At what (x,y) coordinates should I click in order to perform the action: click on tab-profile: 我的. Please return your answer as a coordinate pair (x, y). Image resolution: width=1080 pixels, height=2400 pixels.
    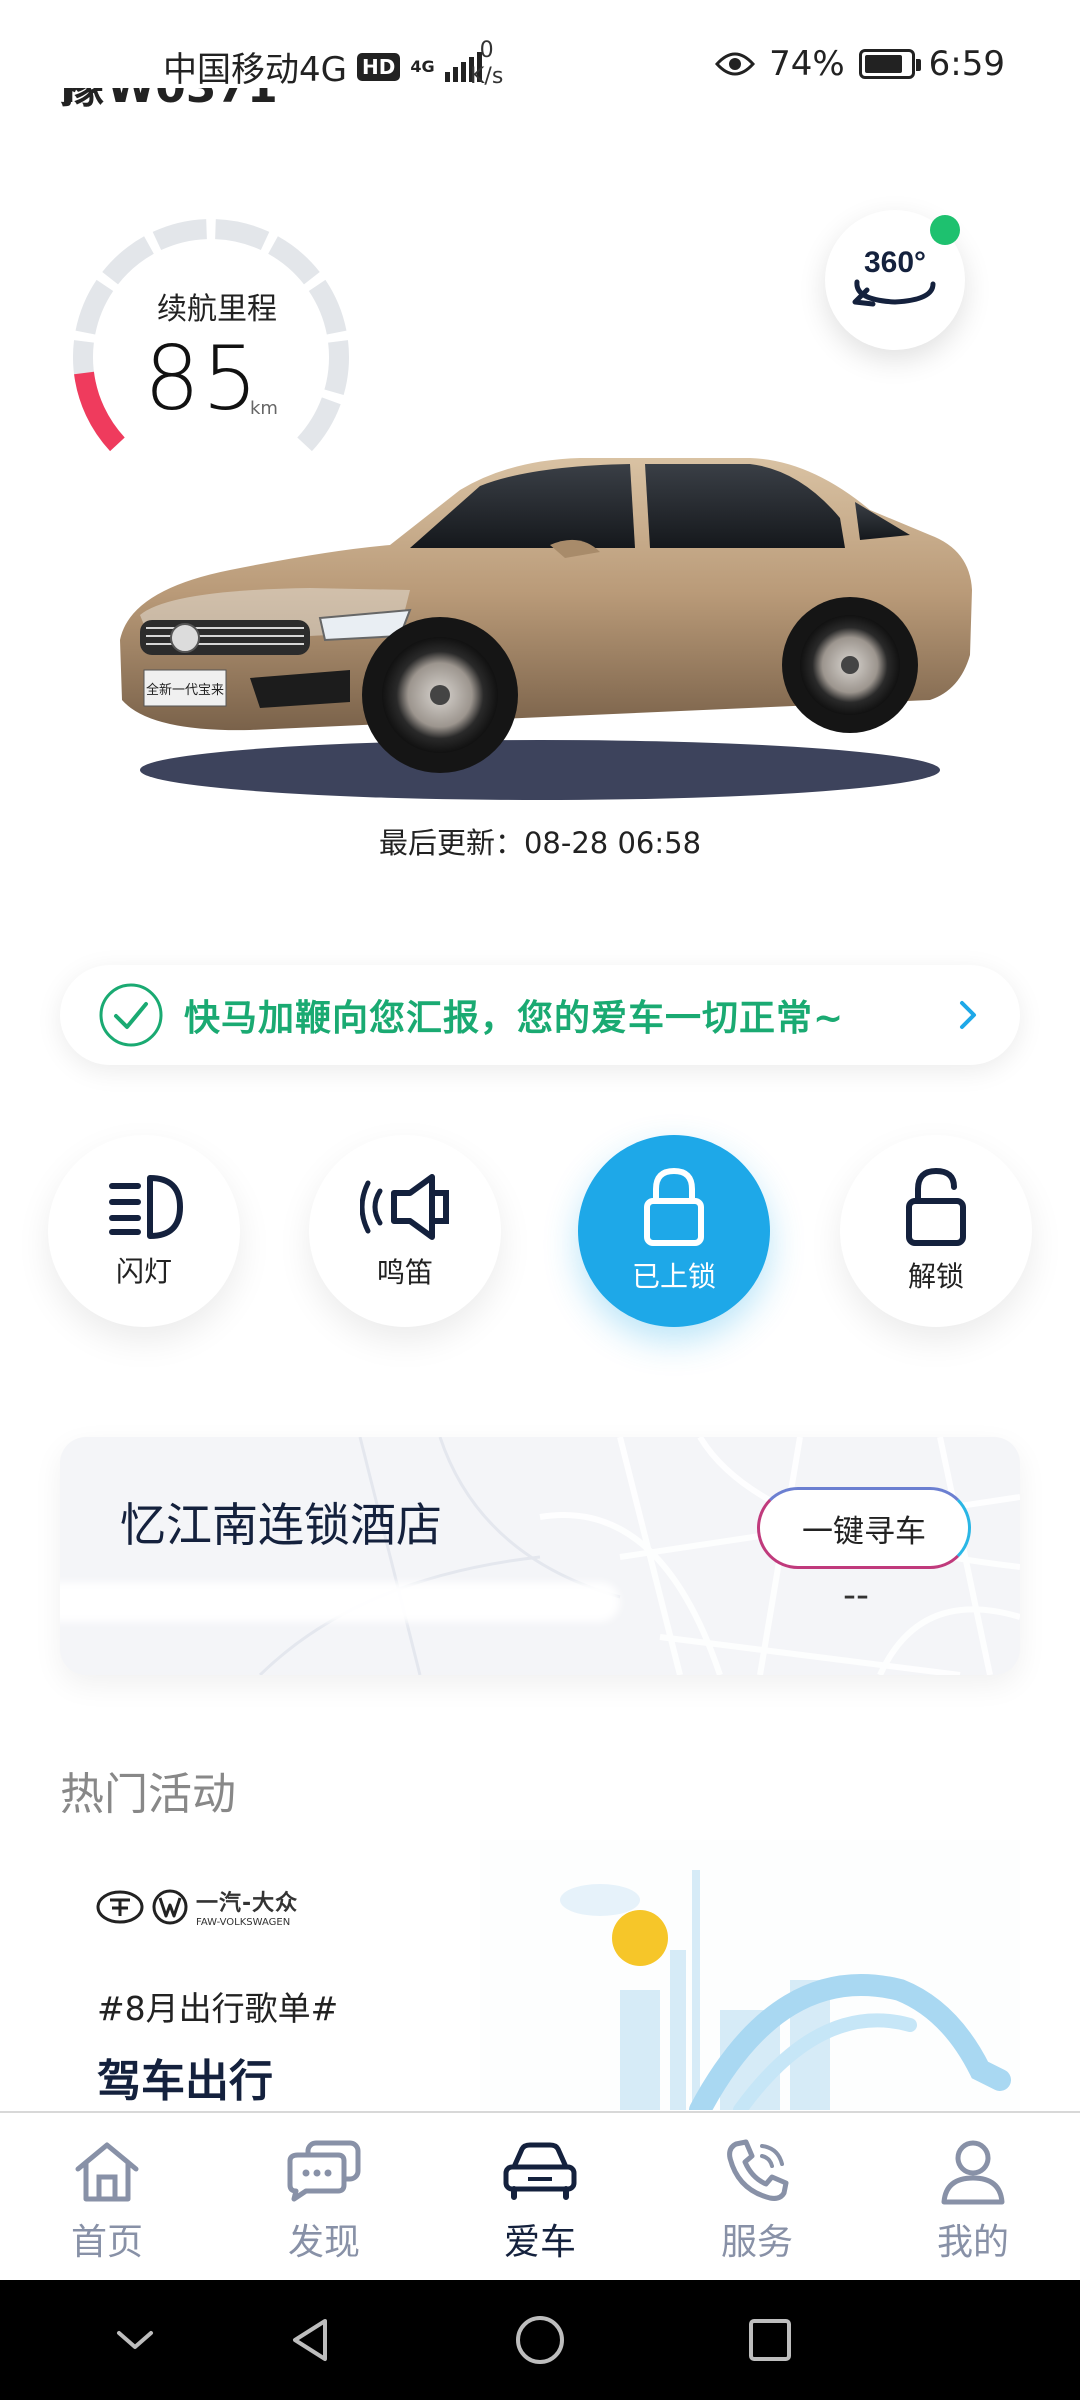
    Looking at the image, I should click on (973, 2200).